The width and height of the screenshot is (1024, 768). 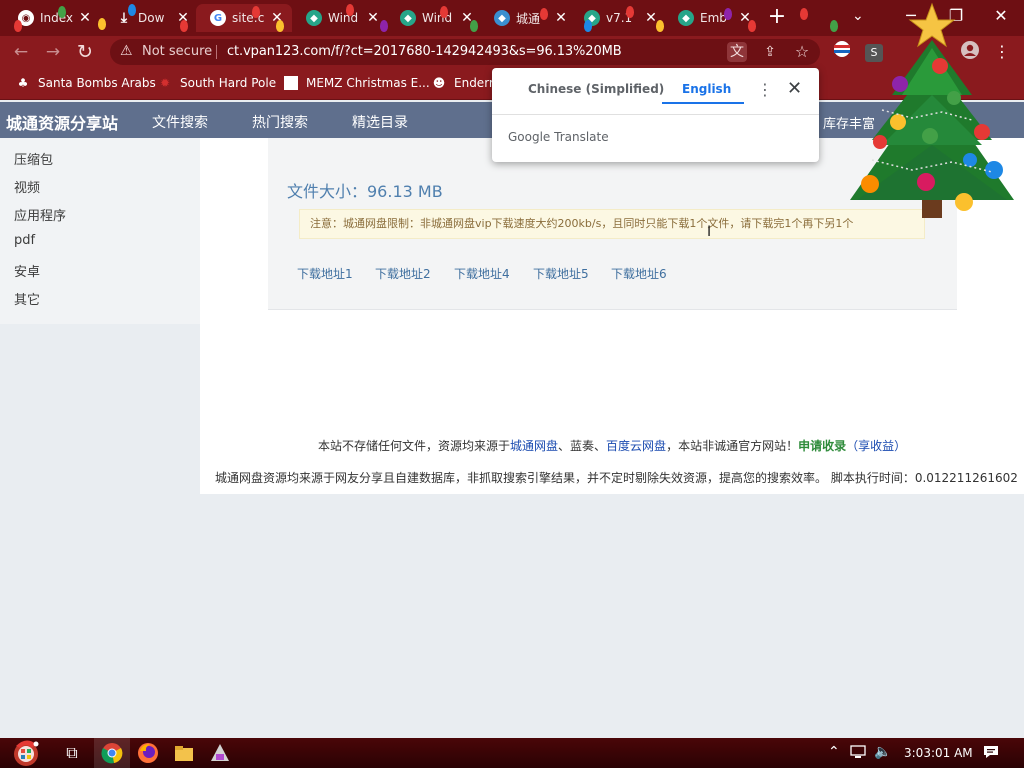 What do you see at coordinates (100, 231) in the screenshot?
I see `category-sidebar: 压缩包 视频 应用程序 pdf 安卓 其它` at bounding box center [100, 231].